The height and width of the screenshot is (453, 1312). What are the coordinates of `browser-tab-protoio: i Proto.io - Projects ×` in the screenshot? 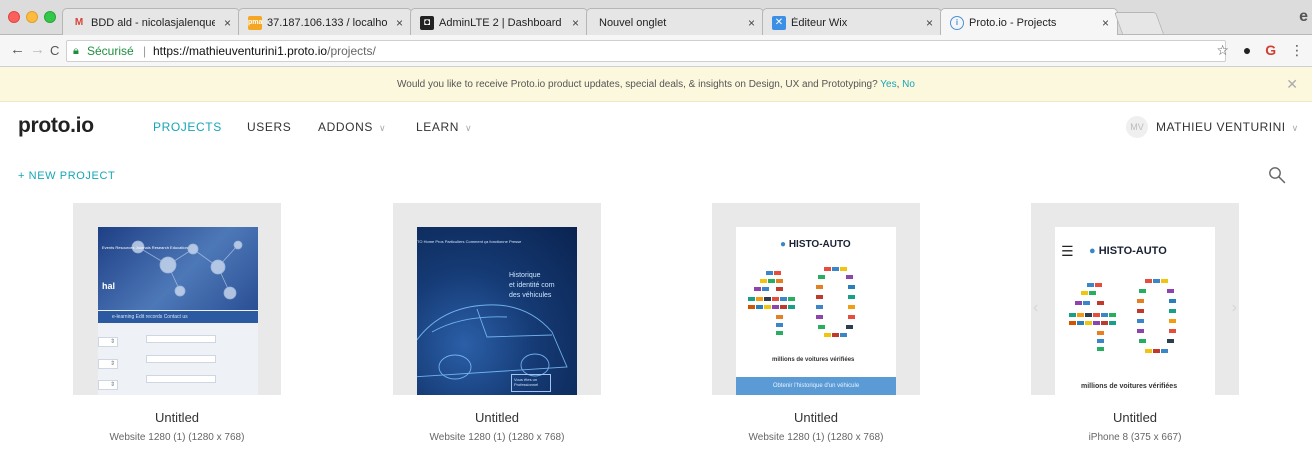 It's located at (1029, 22).